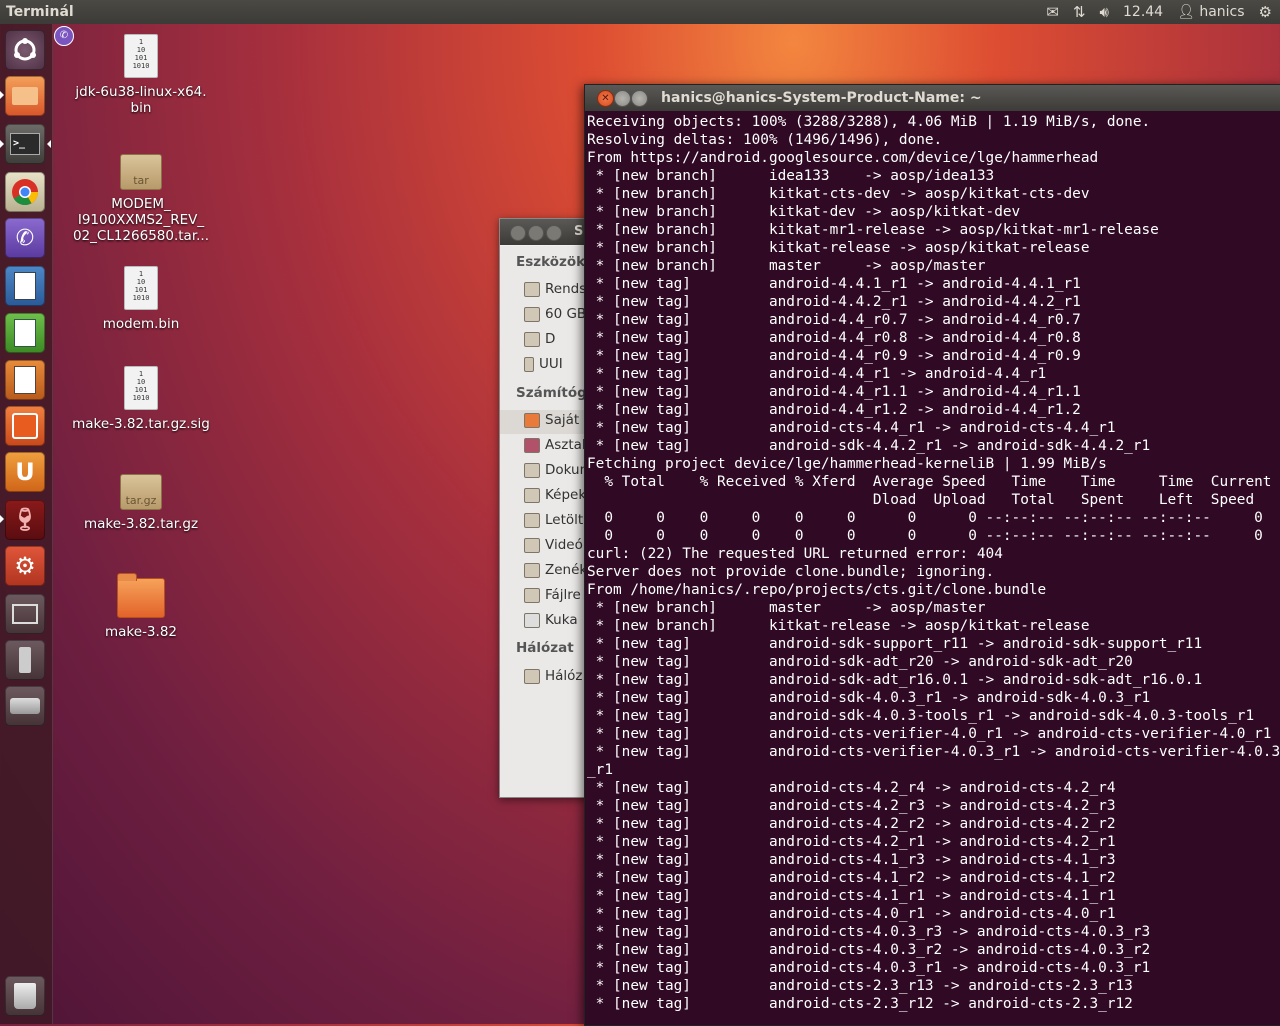 This screenshot has width=1280, height=1026. I want to click on sidebar-item-trash: Kuka, so click(551, 620).